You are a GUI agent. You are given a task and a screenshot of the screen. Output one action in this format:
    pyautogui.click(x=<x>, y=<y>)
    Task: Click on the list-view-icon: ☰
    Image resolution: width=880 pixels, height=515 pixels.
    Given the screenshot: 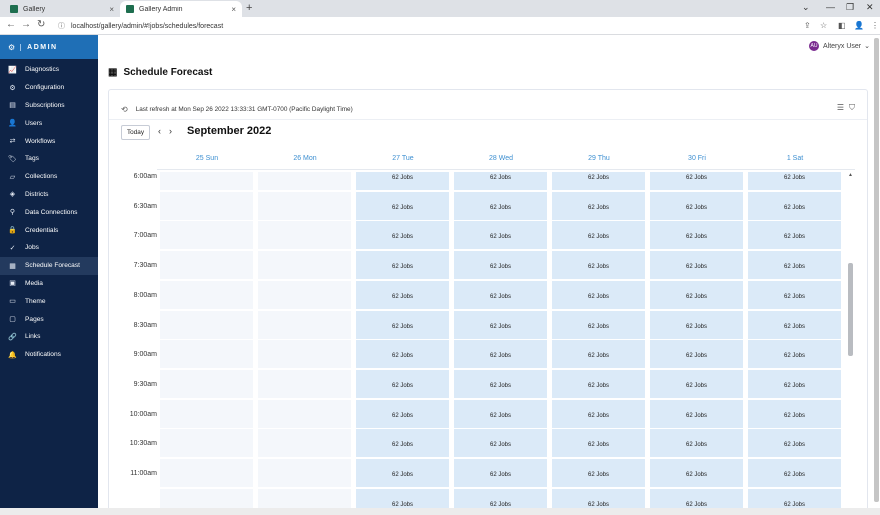 What is the action you would take?
    pyautogui.click(x=840, y=108)
    